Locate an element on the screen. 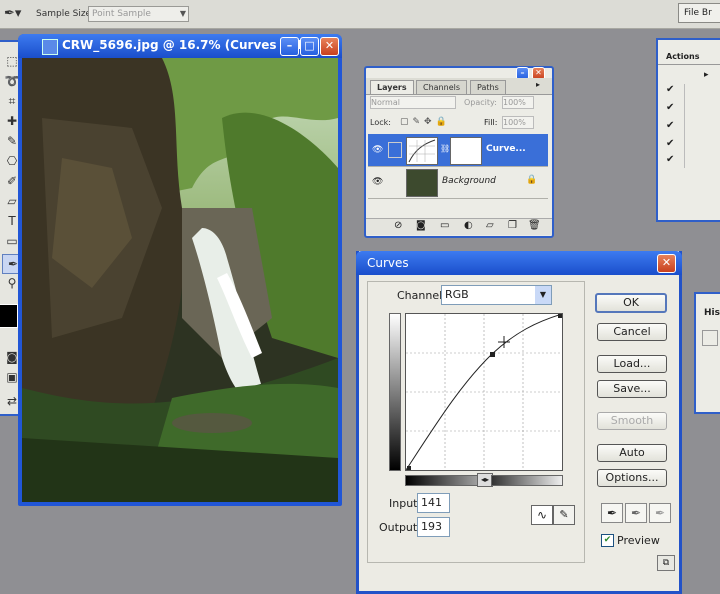 The width and height of the screenshot is (720, 594). minimize-button: – is located at coordinates (289, 46).